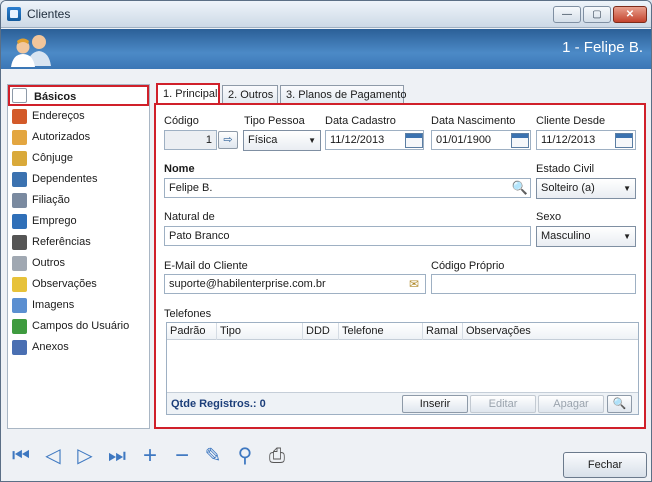 The height and width of the screenshot is (482, 652). Describe the element at coordinates (435, 404) in the screenshot. I see `insert-button: Inserir` at that location.